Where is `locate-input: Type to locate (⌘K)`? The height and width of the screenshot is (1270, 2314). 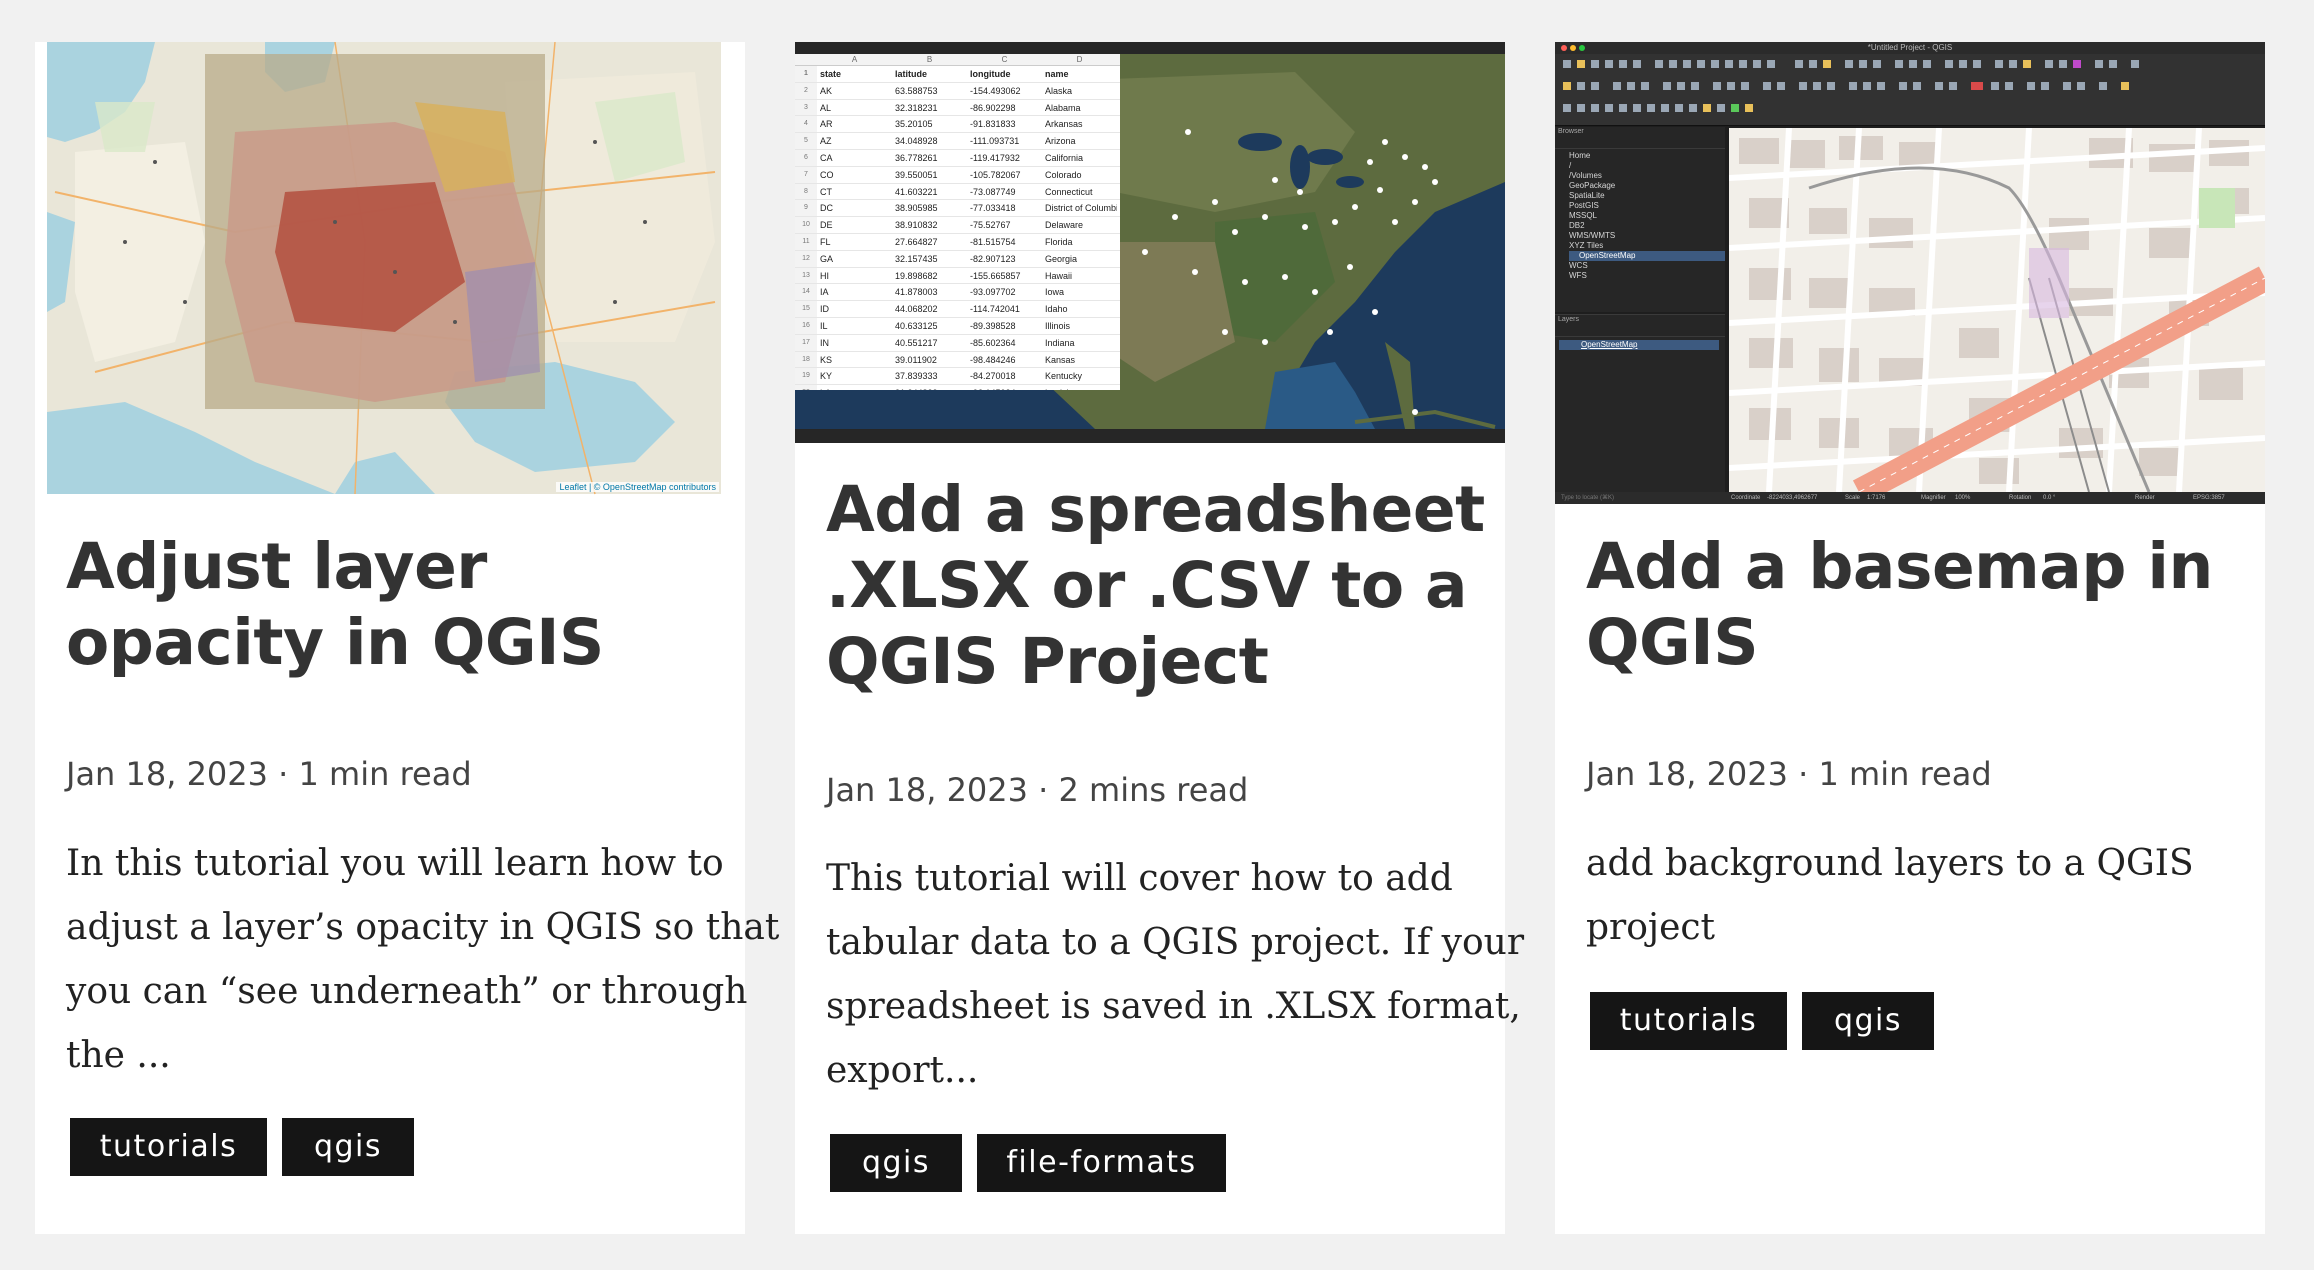
locate-input: Type to locate (⌘K) is located at coordinates (1626, 498).